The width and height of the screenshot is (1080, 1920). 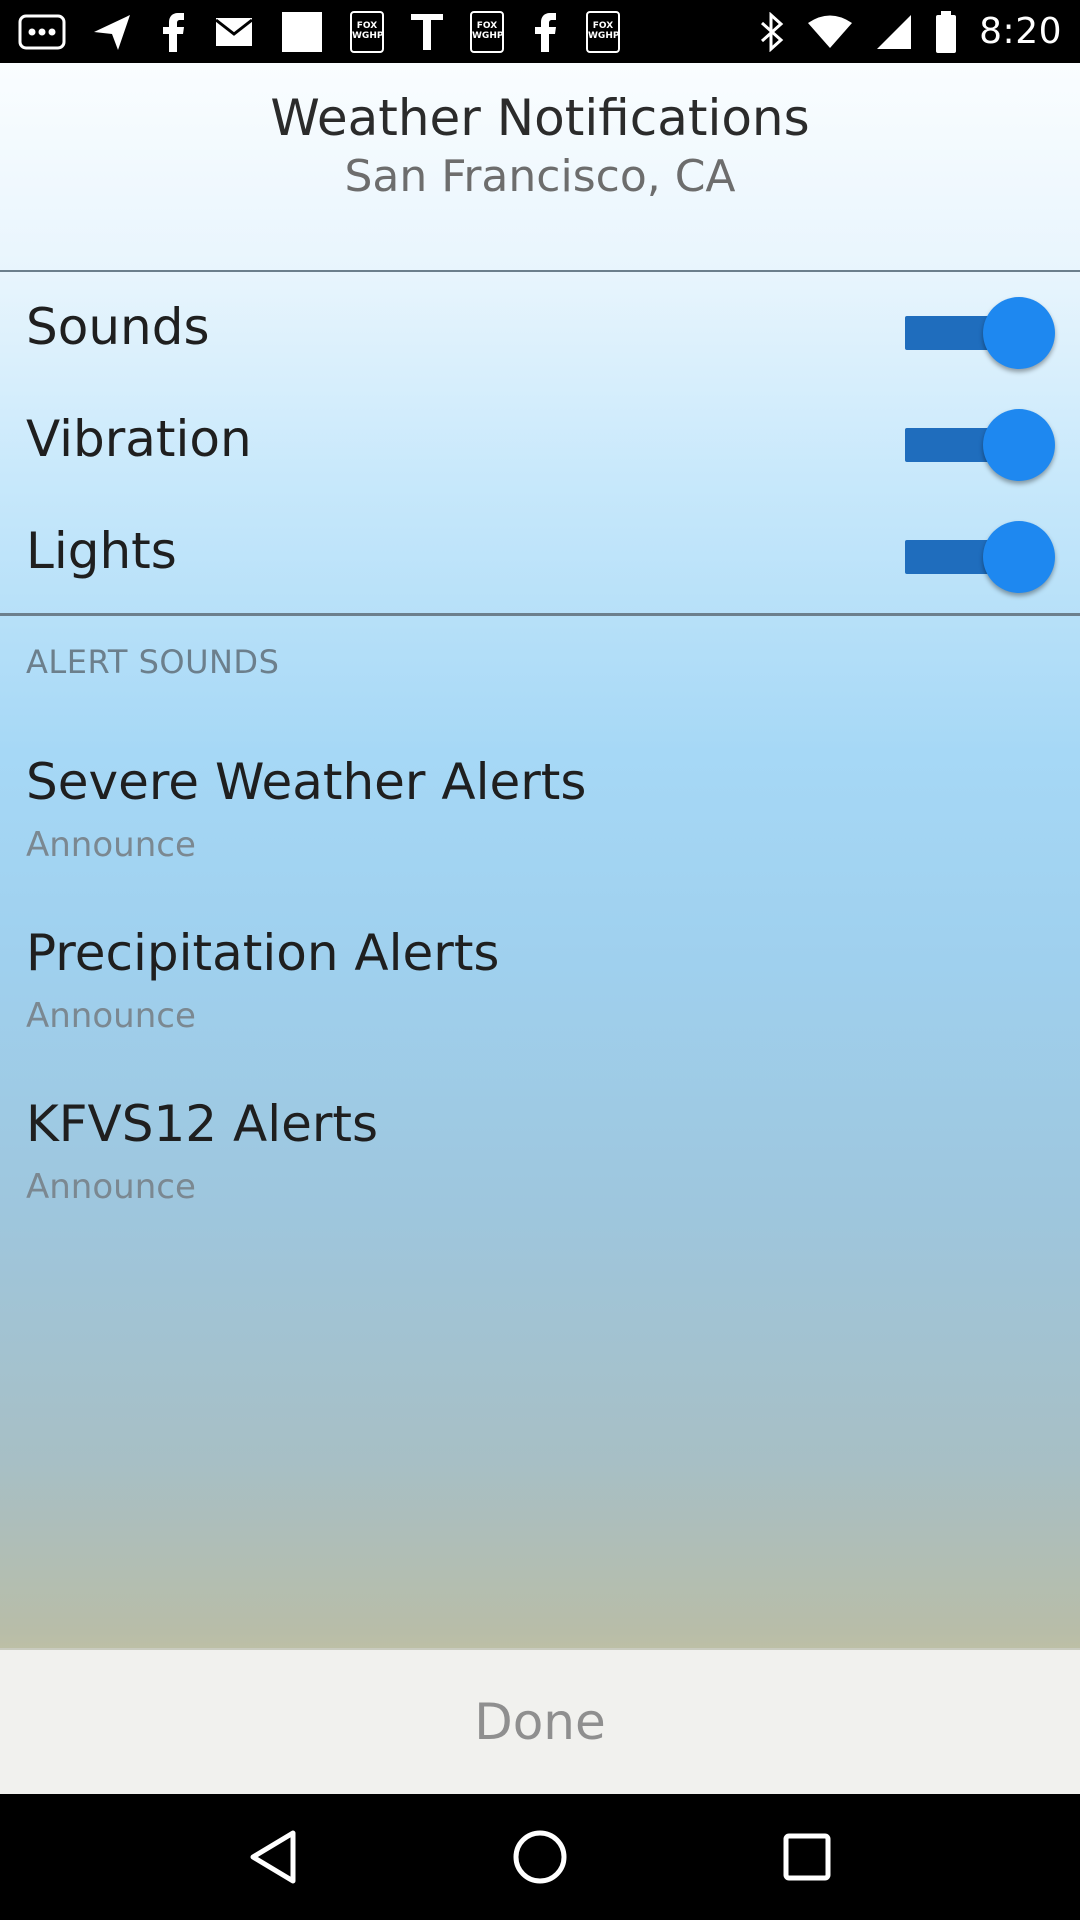 I want to click on done-button: Done, so click(x=540, y=1722).